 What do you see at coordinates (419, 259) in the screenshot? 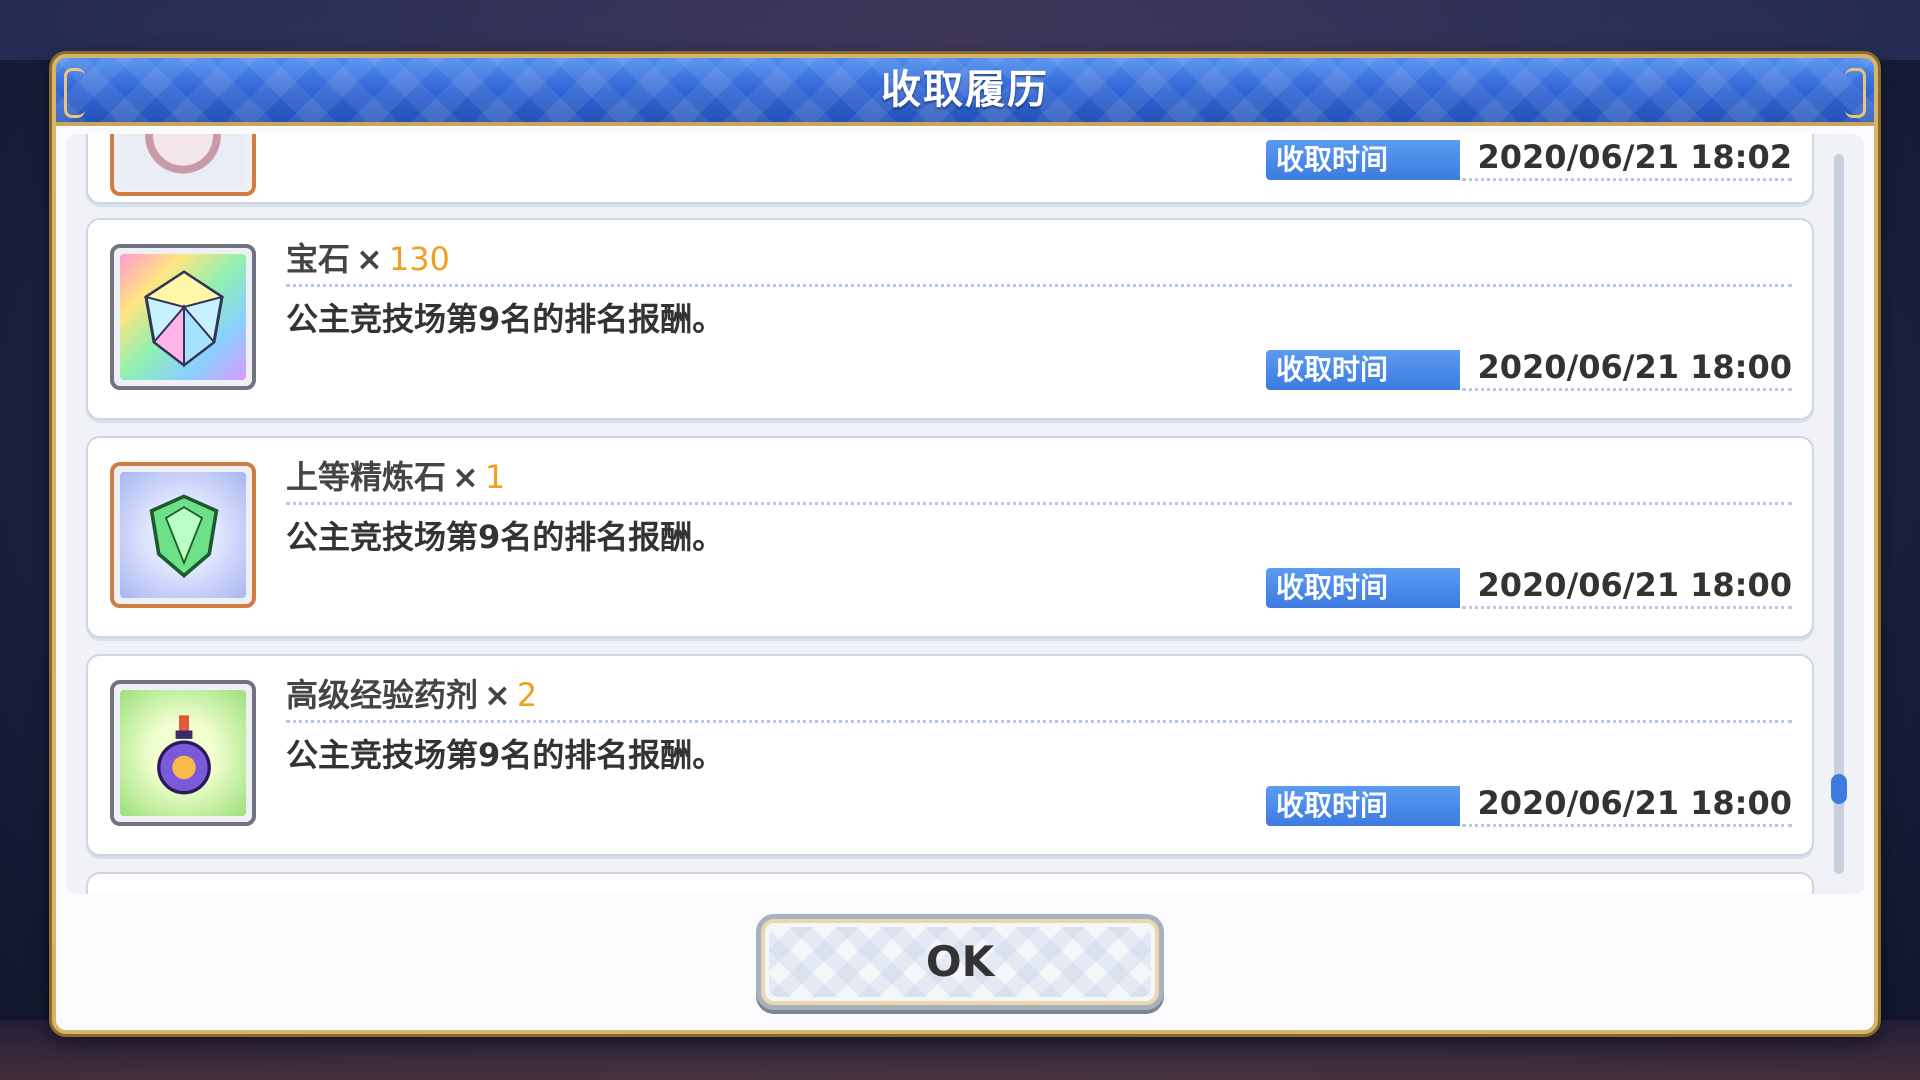
I see `item-quantity: 130` at bounding box center [419, 259].